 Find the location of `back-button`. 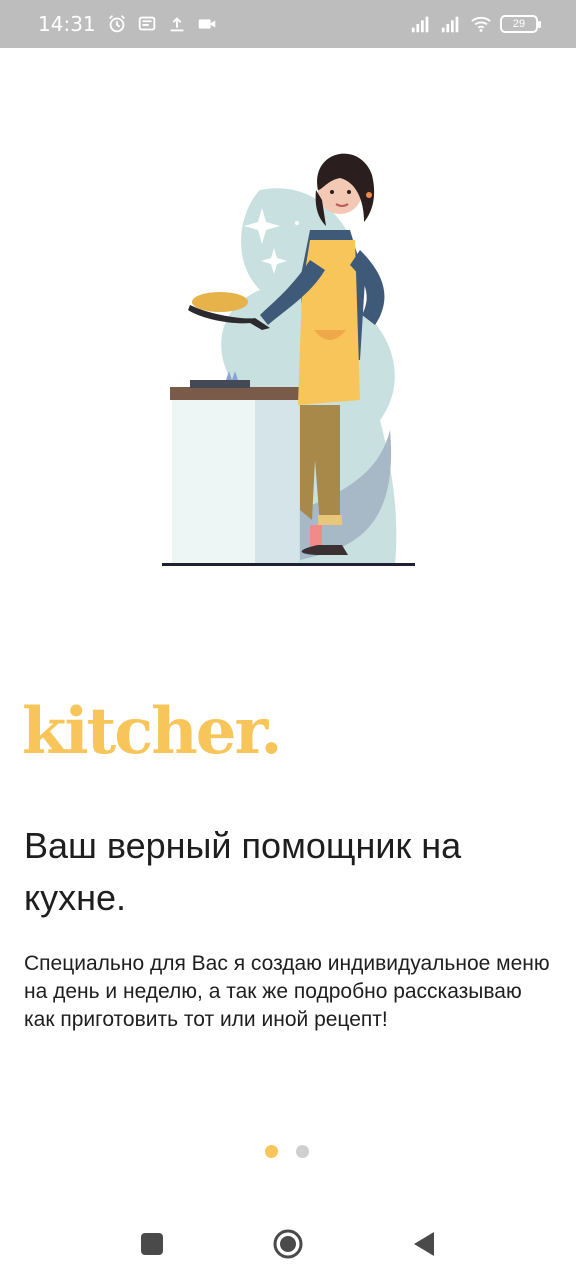

back-button is located at coordinates (424, 1244).